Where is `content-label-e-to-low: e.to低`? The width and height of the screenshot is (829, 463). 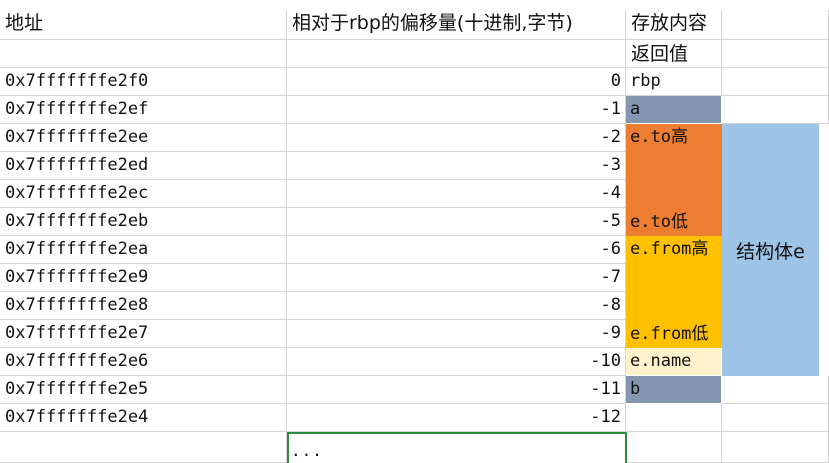 content-label-e-to-low: e.to低 is located at coordinates (659, 222).